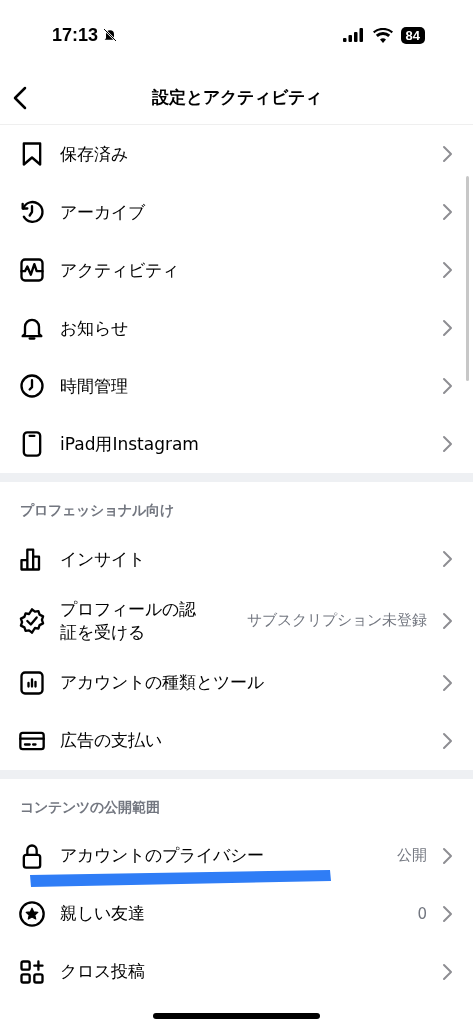 Image resolution: width=473 pixels, height=1024 pixels. What do you see at coordinates (103, 972) in the screenshot?
I see `row-label: クロス投稿` at bounding box center [103, 972].